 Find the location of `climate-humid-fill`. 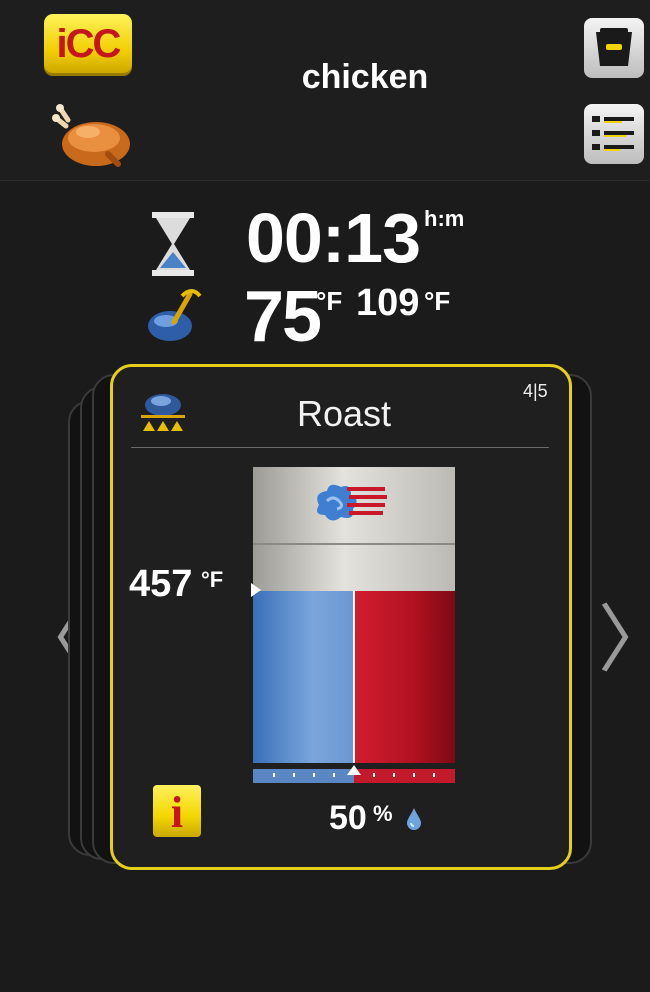

climate-humid-fill is located at coordinates (405, 677).